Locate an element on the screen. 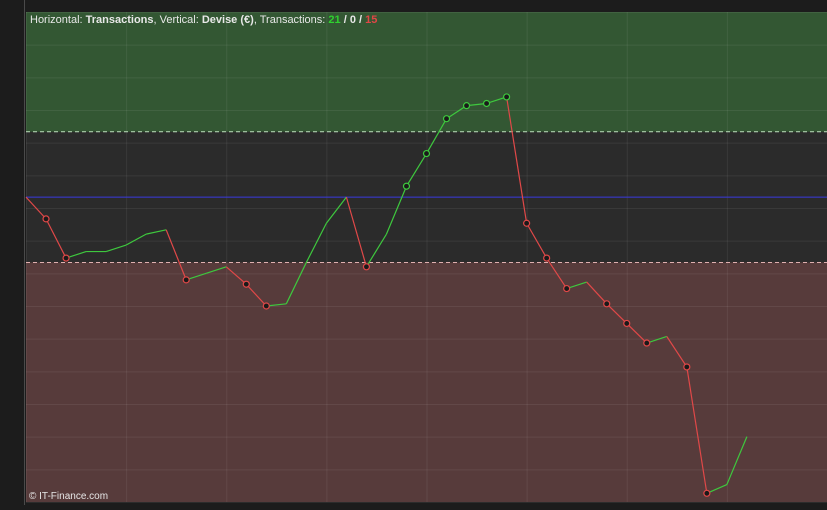  copyright-notice: © IT-Finance.com is located at coordinates (69, 496).